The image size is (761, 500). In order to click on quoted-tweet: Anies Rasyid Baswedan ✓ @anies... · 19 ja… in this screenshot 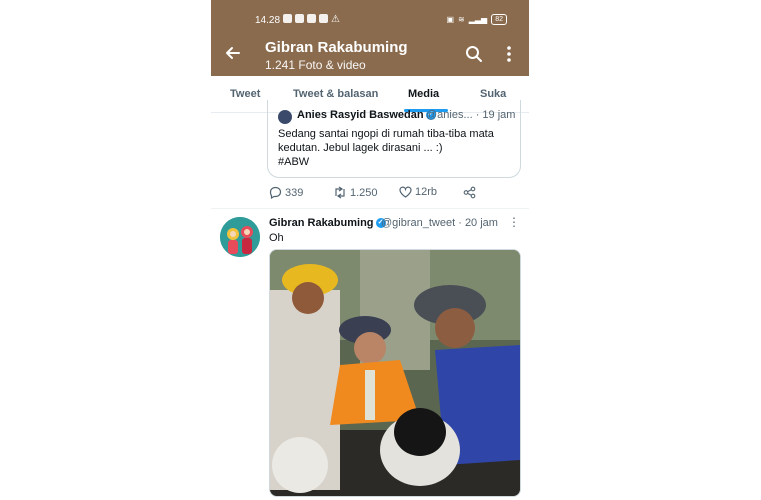, I will do `click(394, 139)`.